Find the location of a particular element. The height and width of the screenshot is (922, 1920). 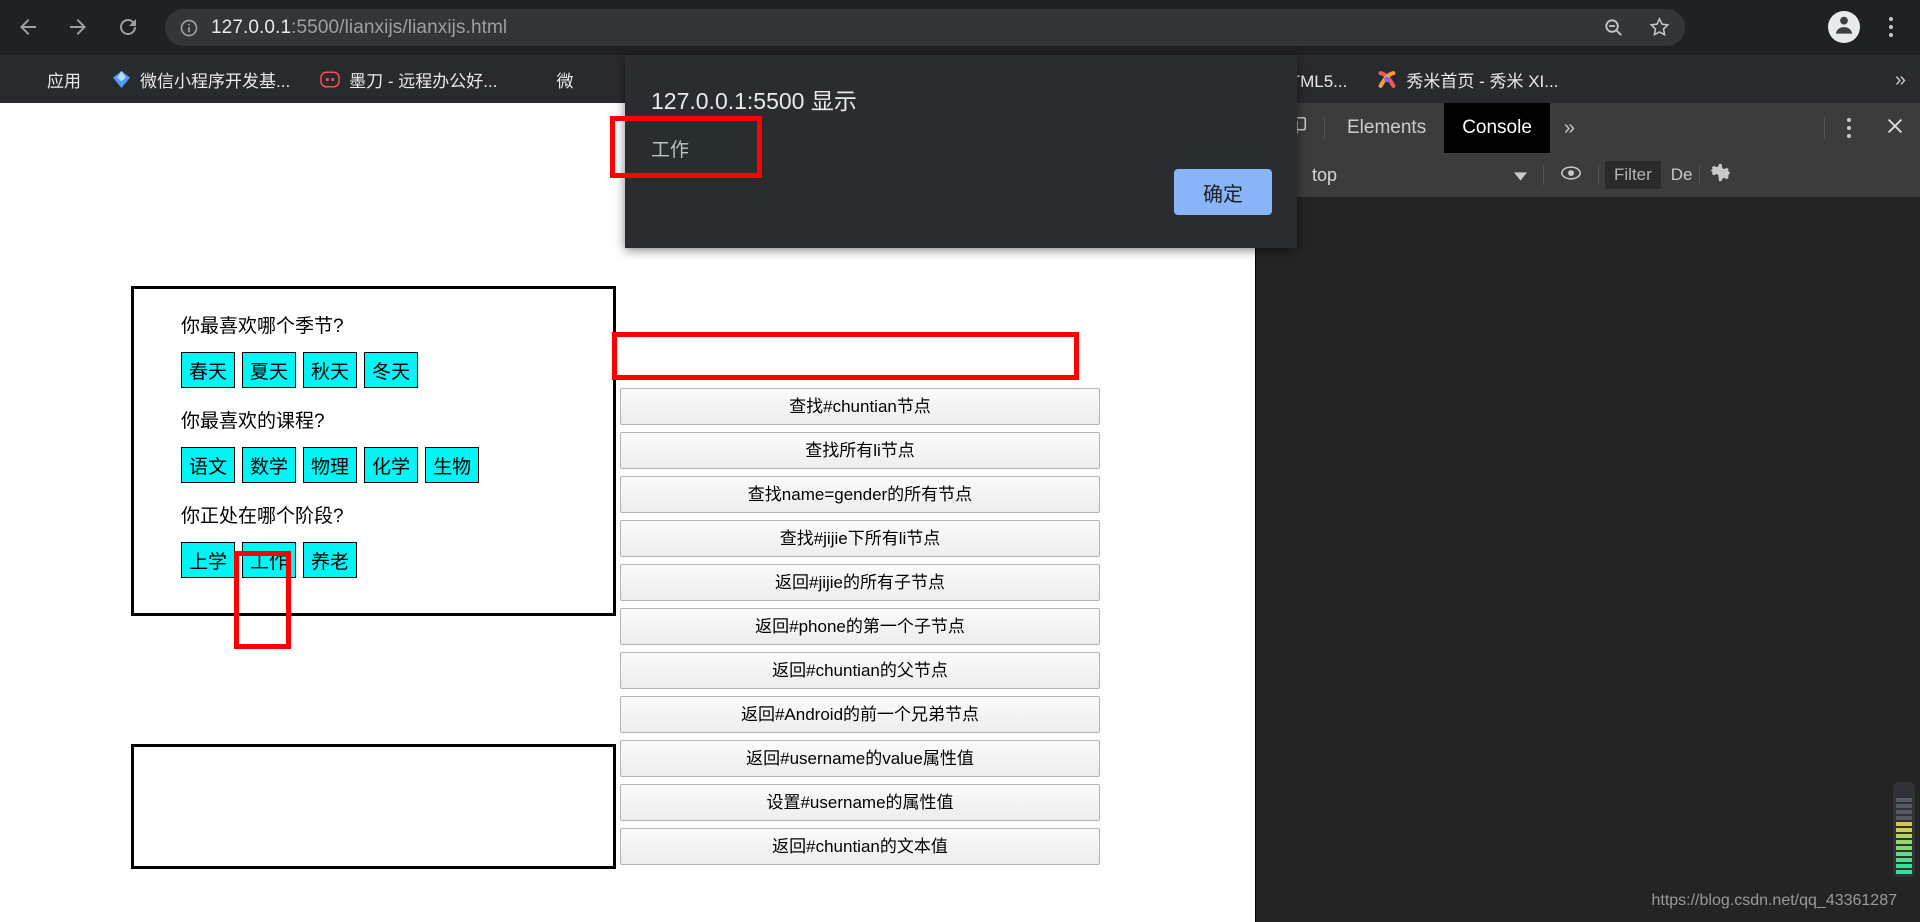

back-arrow-icon is located at coordinates (28, 27).